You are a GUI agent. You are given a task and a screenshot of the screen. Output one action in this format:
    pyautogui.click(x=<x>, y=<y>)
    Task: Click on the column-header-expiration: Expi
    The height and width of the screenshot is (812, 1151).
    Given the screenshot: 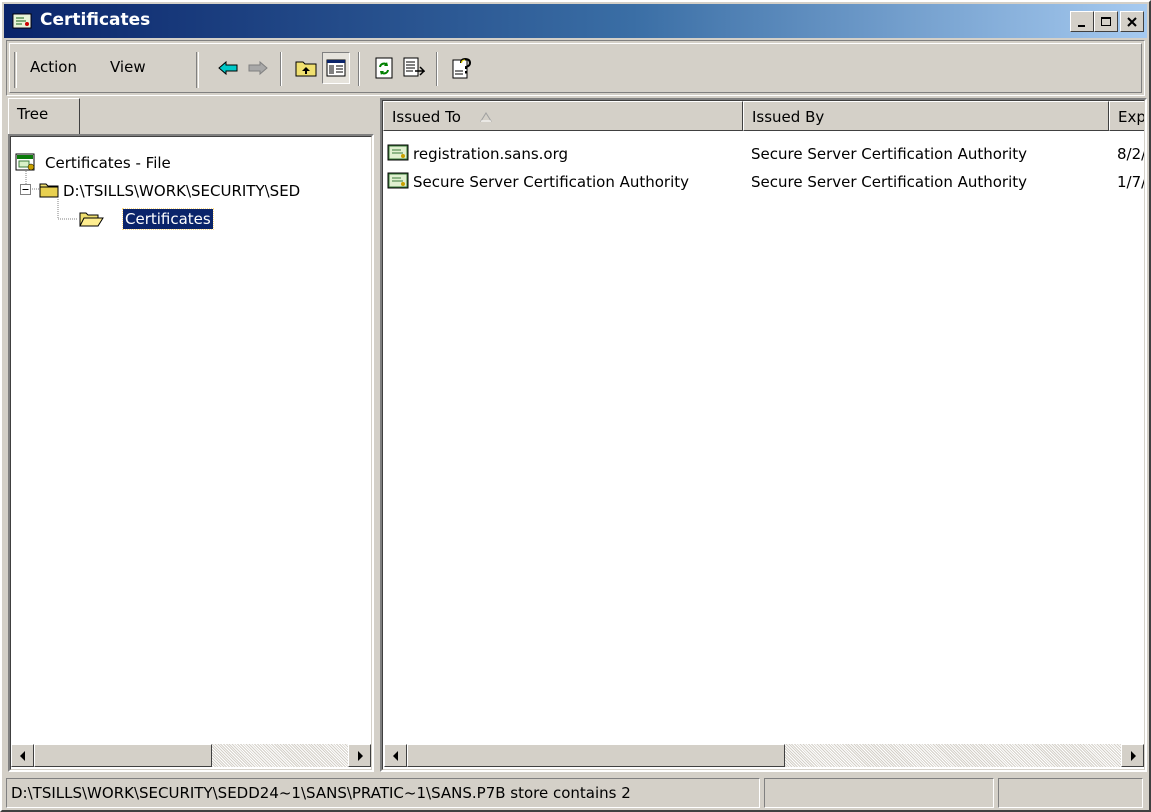 What is the action you would take?
    pyautogui.click(x=1127, y=116)
    